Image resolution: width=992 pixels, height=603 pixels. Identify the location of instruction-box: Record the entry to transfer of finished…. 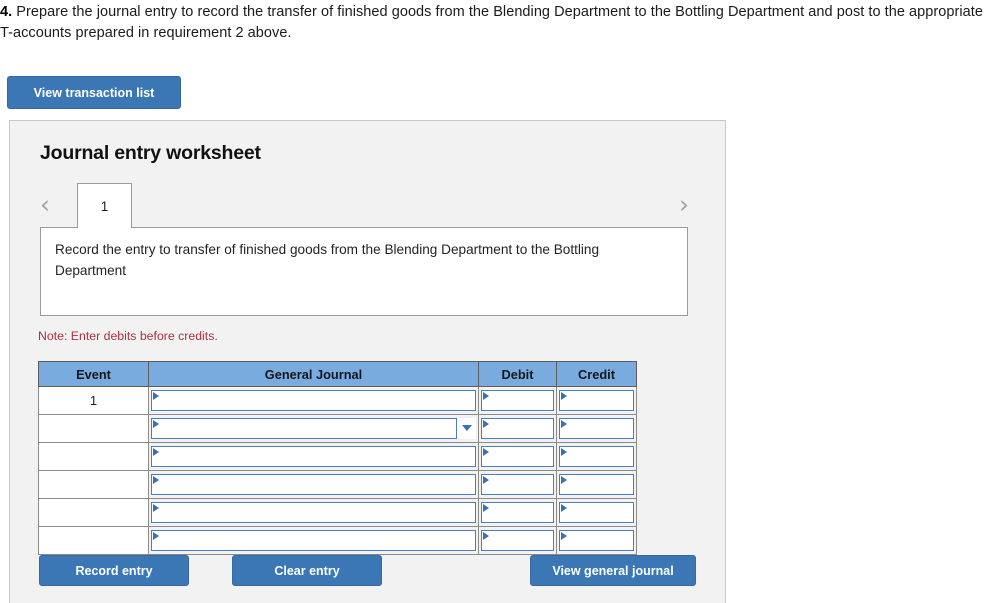
(364, 271).